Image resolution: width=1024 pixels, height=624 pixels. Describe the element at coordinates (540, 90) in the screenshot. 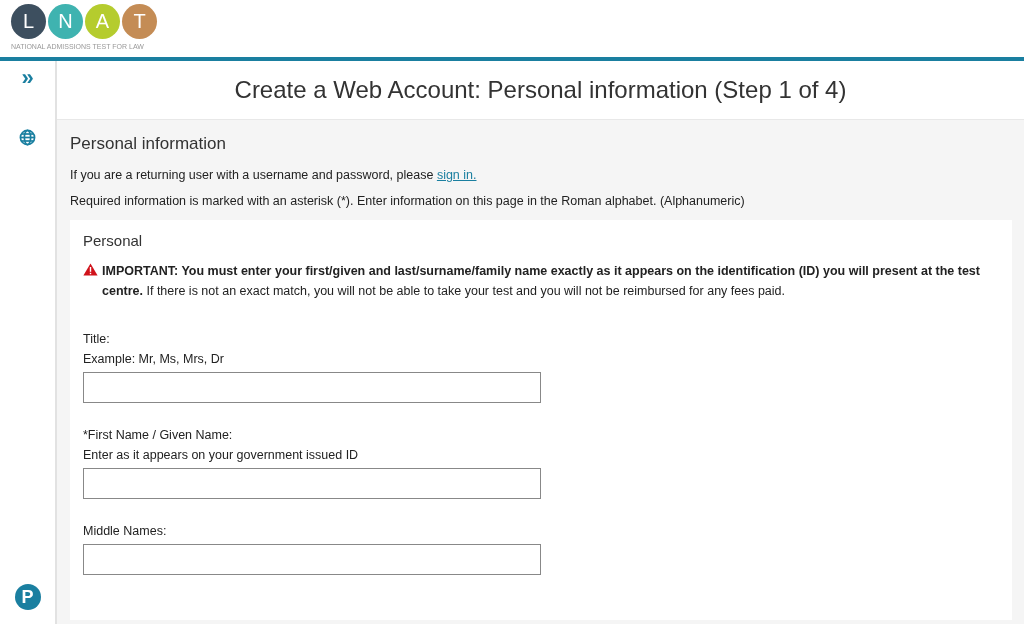

I see `page-title: Create a Web Account: Personal information (Step 1 of 4)` at that location.